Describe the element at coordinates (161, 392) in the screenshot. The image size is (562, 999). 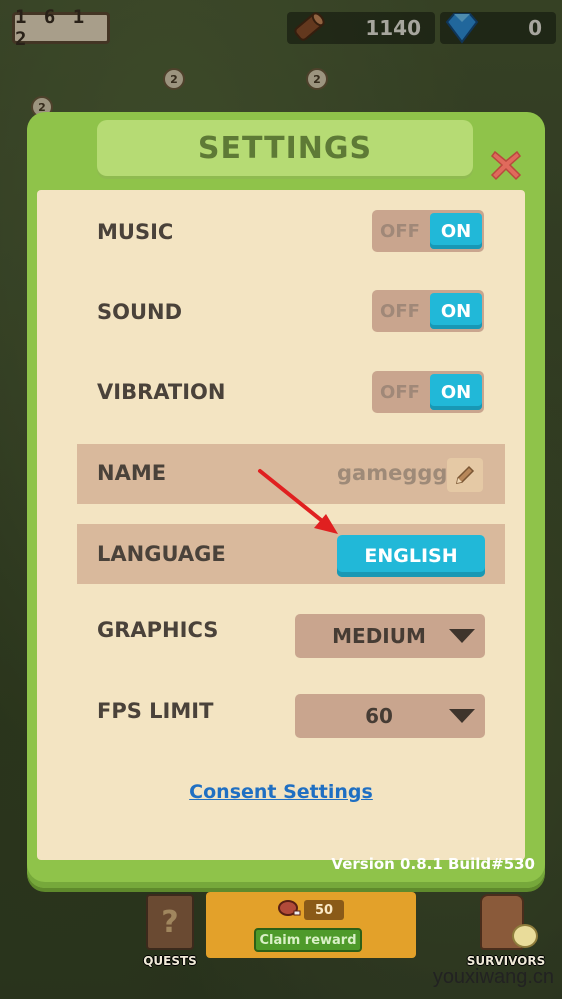
I see `vibration-label: VIBRATION` at that location.